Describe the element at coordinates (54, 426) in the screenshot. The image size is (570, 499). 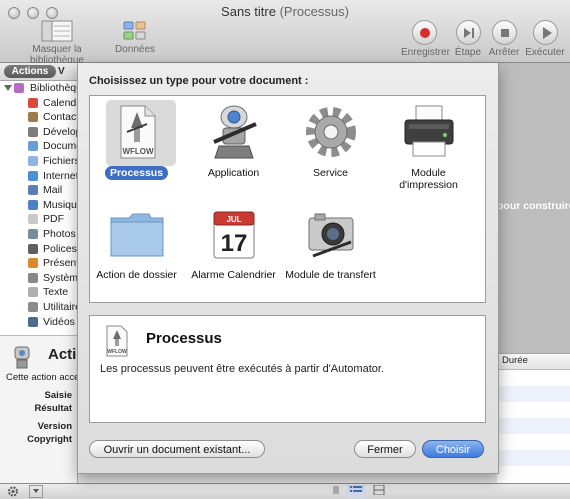
I see `version-label: Version` at that location.